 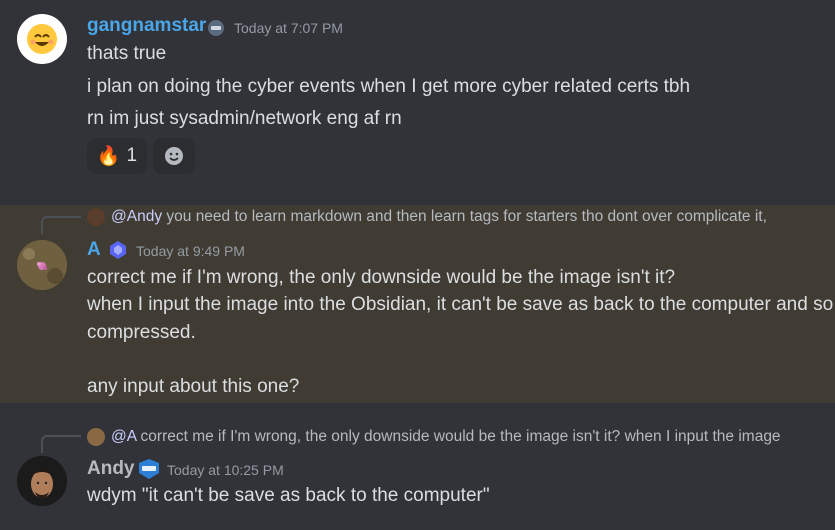 I want to click on hype-badge-icon, so click(x=118, y=250).